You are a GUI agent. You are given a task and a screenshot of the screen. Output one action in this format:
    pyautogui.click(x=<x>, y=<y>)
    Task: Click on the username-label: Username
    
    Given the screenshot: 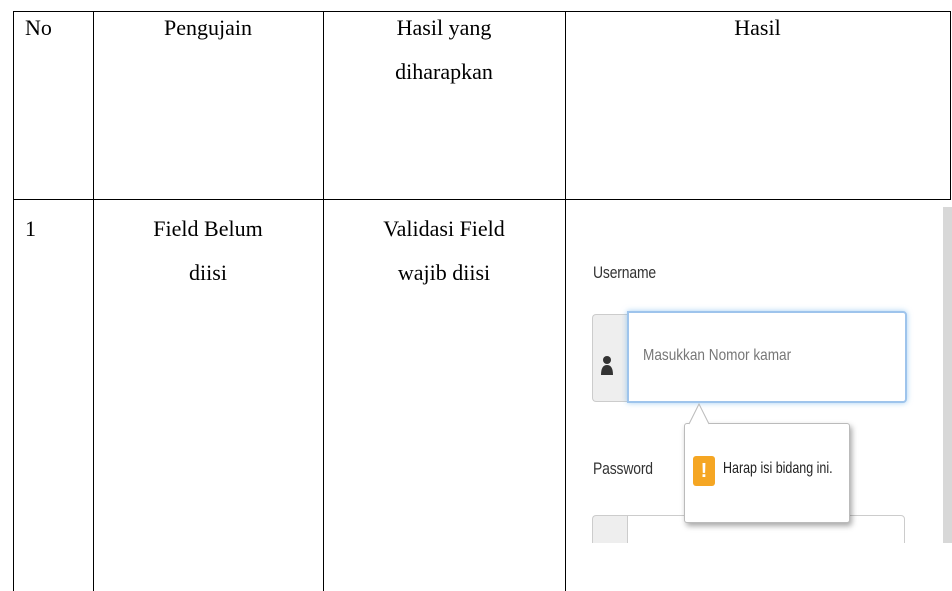 What is the action you would take?
    pyautogui.click(x=624, y=272)
    